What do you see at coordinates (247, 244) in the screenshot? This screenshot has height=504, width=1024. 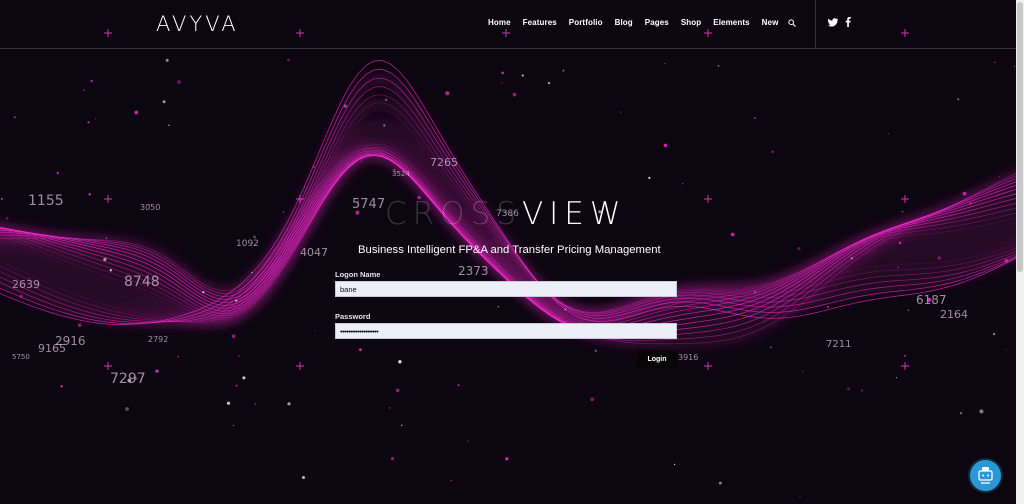 I see `background-number: 1092` at bounding box center [247, 244].